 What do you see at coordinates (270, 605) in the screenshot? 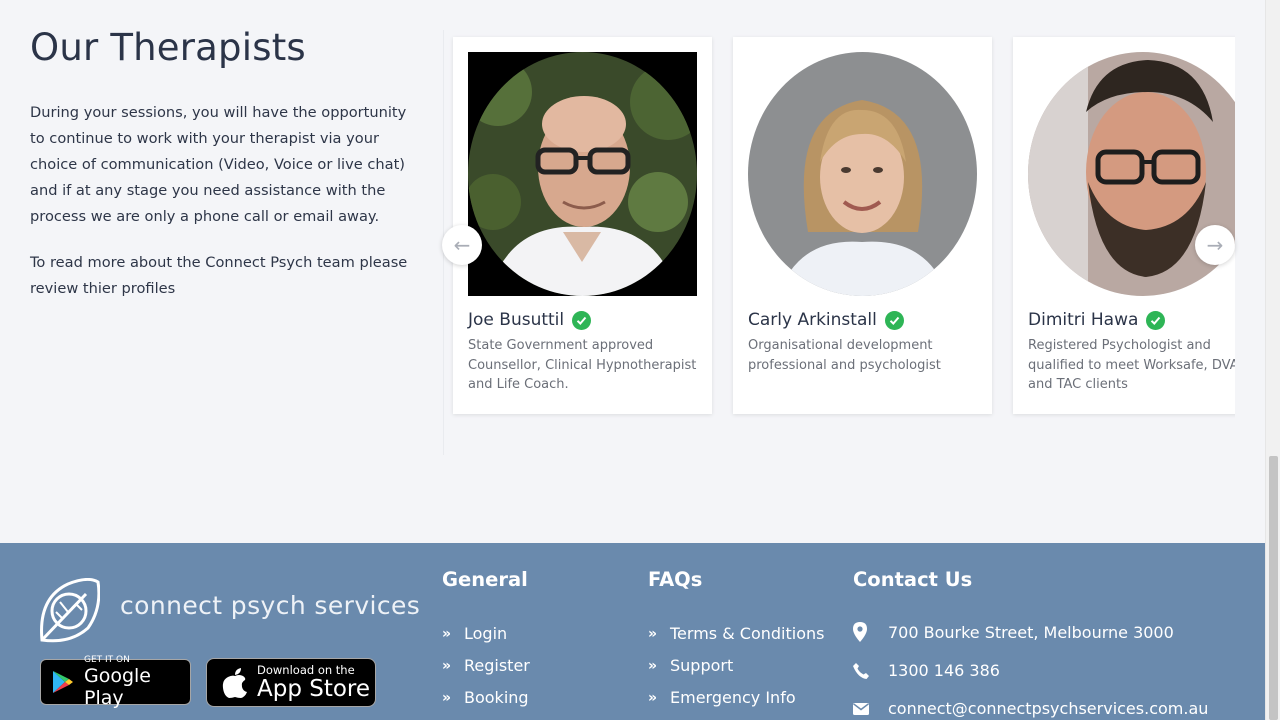
I see `brand-name: connect psych services` at bounding box center [270, 605].